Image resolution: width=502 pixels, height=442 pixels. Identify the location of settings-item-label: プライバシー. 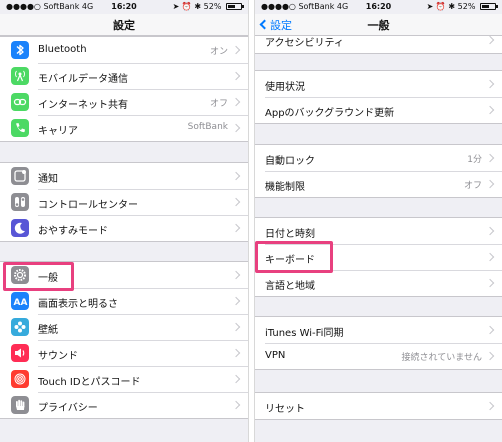
(68, 408).